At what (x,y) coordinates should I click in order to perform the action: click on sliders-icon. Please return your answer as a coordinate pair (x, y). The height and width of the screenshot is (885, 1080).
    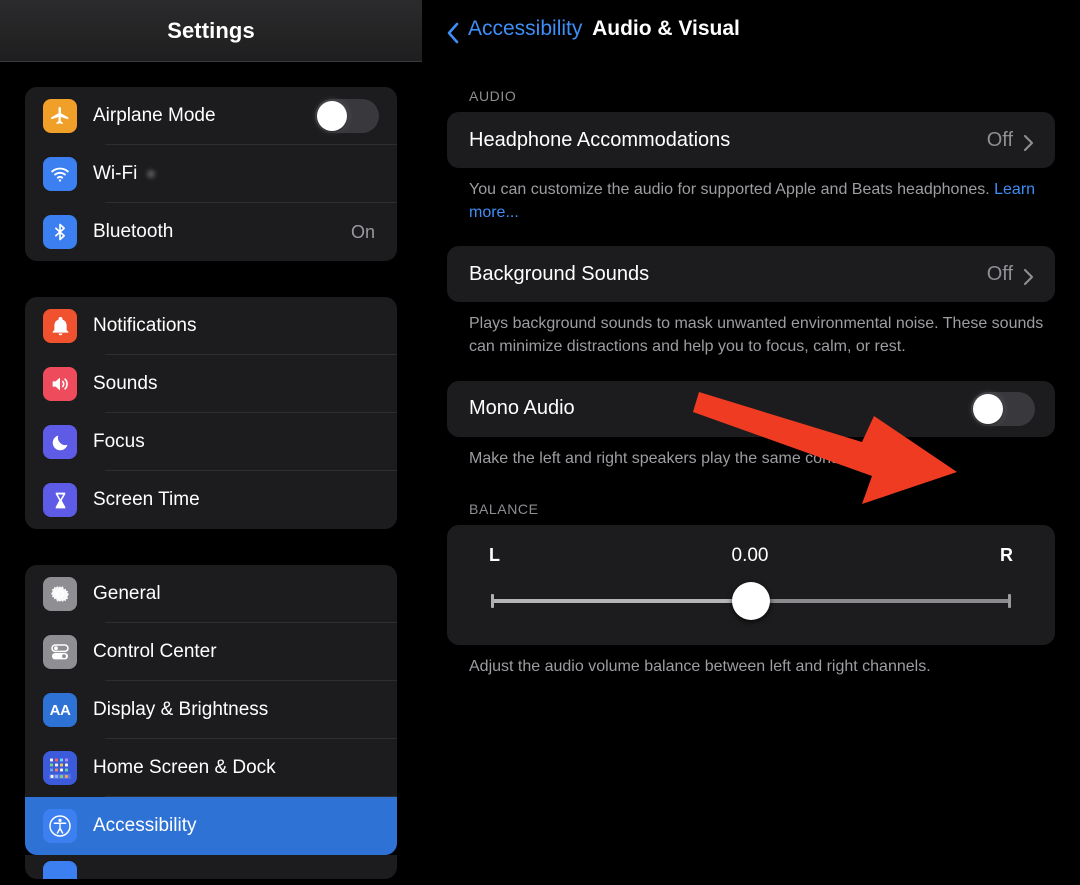
    Looking at the image, I should click on (60, 652).